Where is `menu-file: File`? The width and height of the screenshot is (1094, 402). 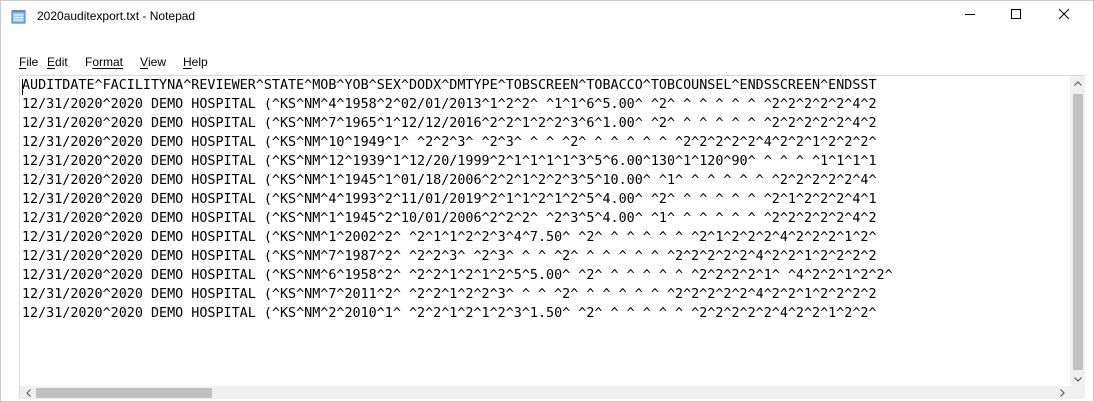 menu-file: File is located at coordinates (28, 62).